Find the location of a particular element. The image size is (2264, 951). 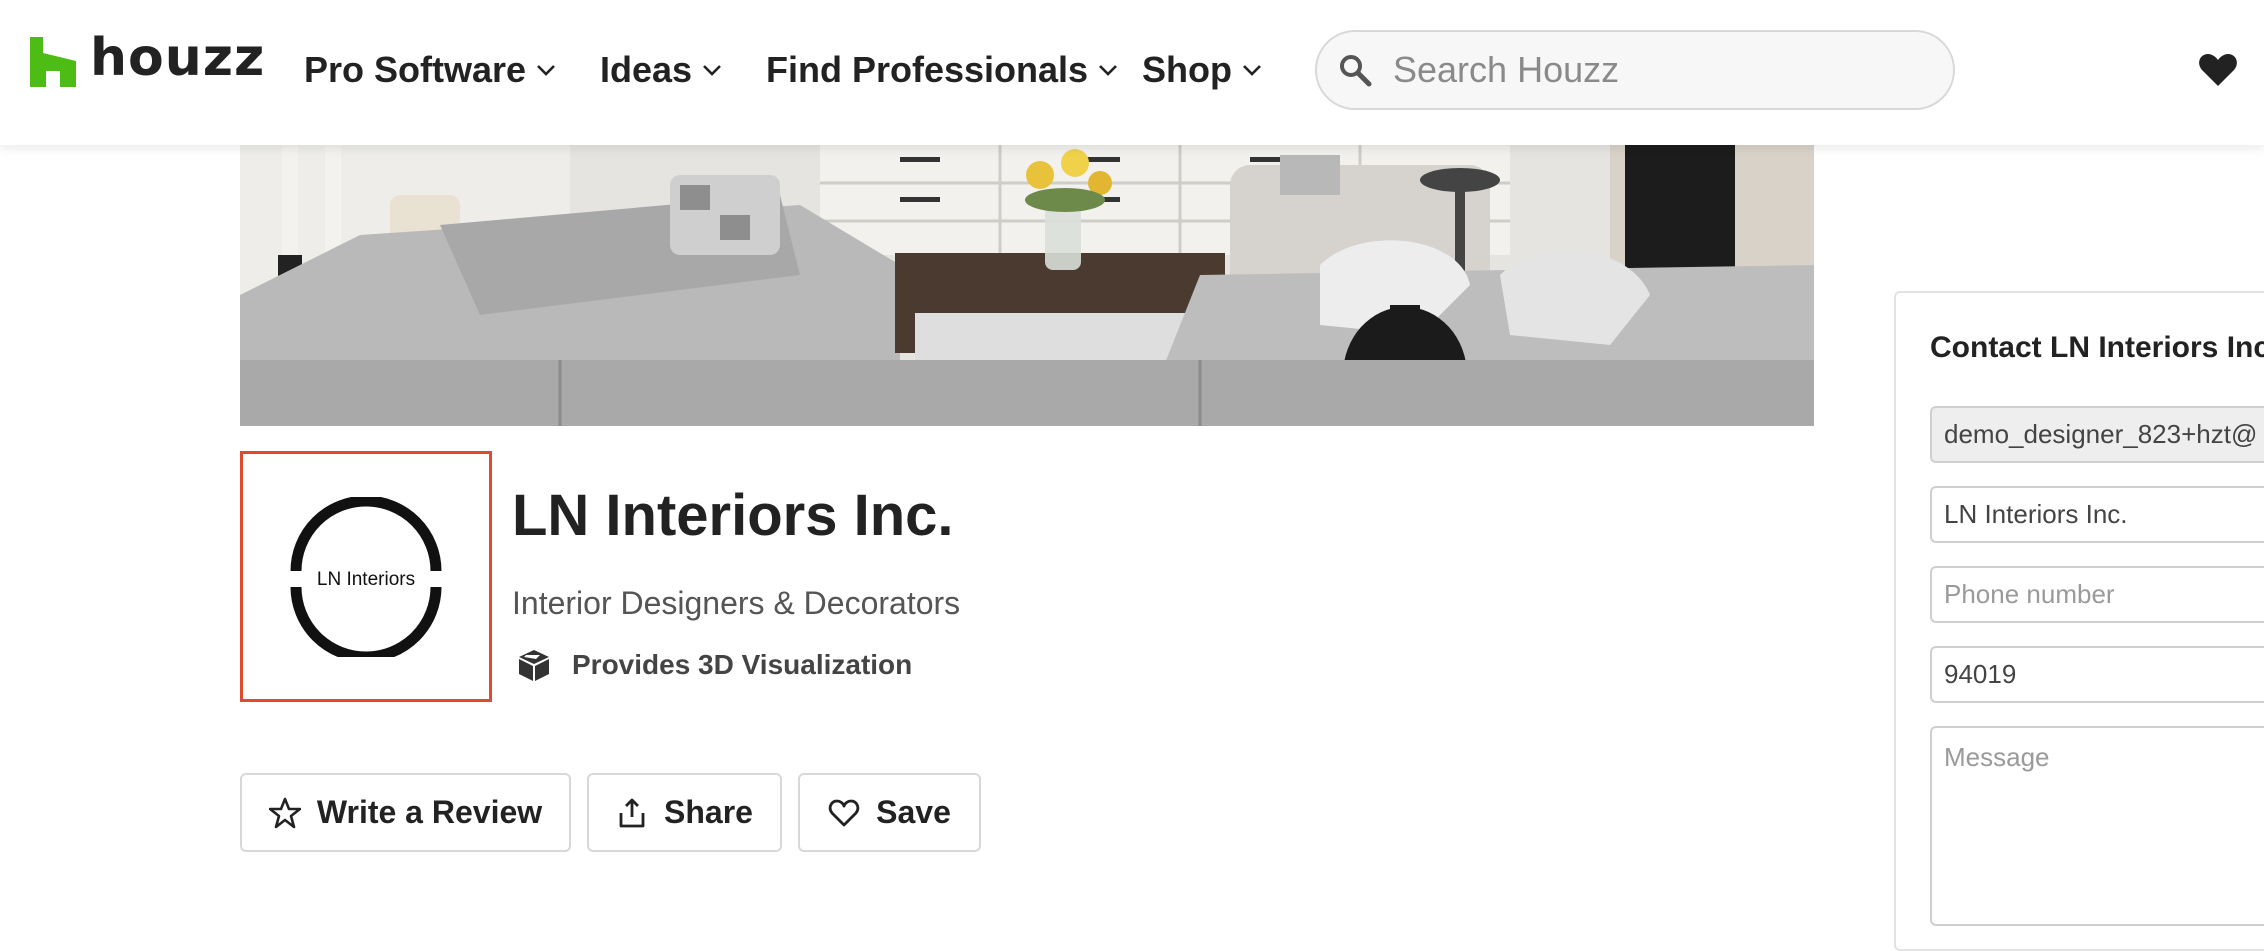

share-label: Share is located at coordinates (708, 812).